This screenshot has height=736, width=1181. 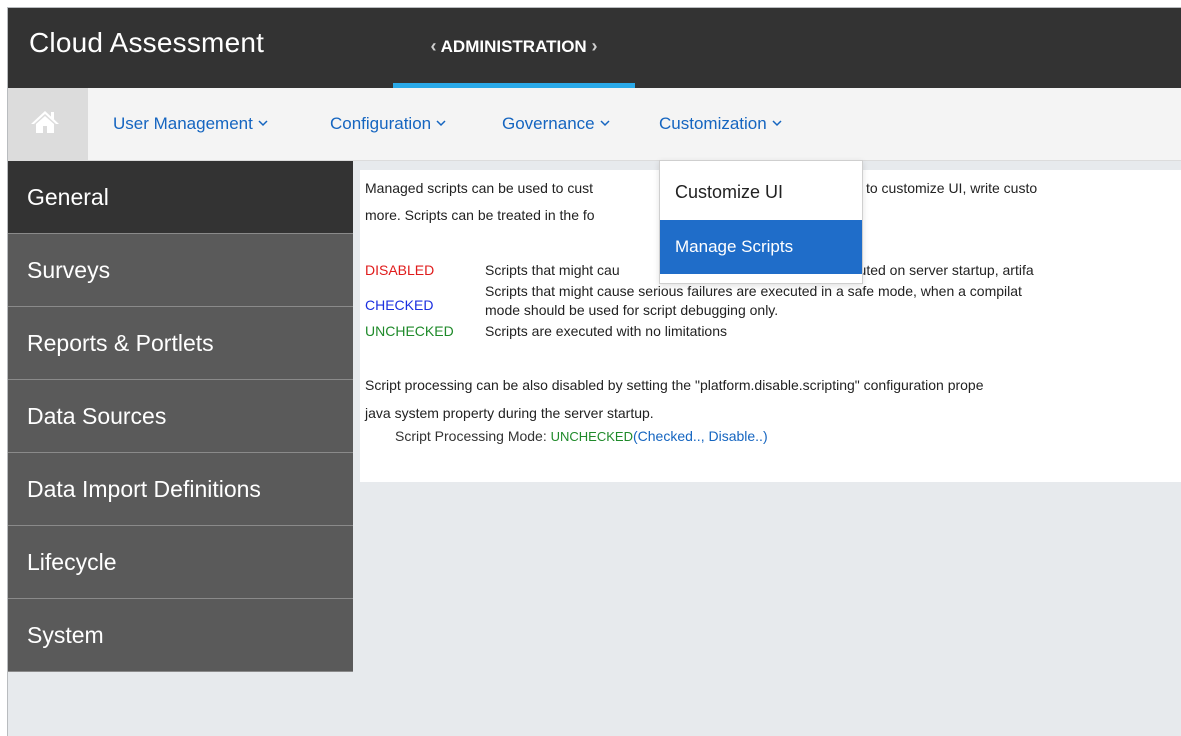 I want to click on sidebar-item-surveys: Surveys, so click(x=180, y=270).